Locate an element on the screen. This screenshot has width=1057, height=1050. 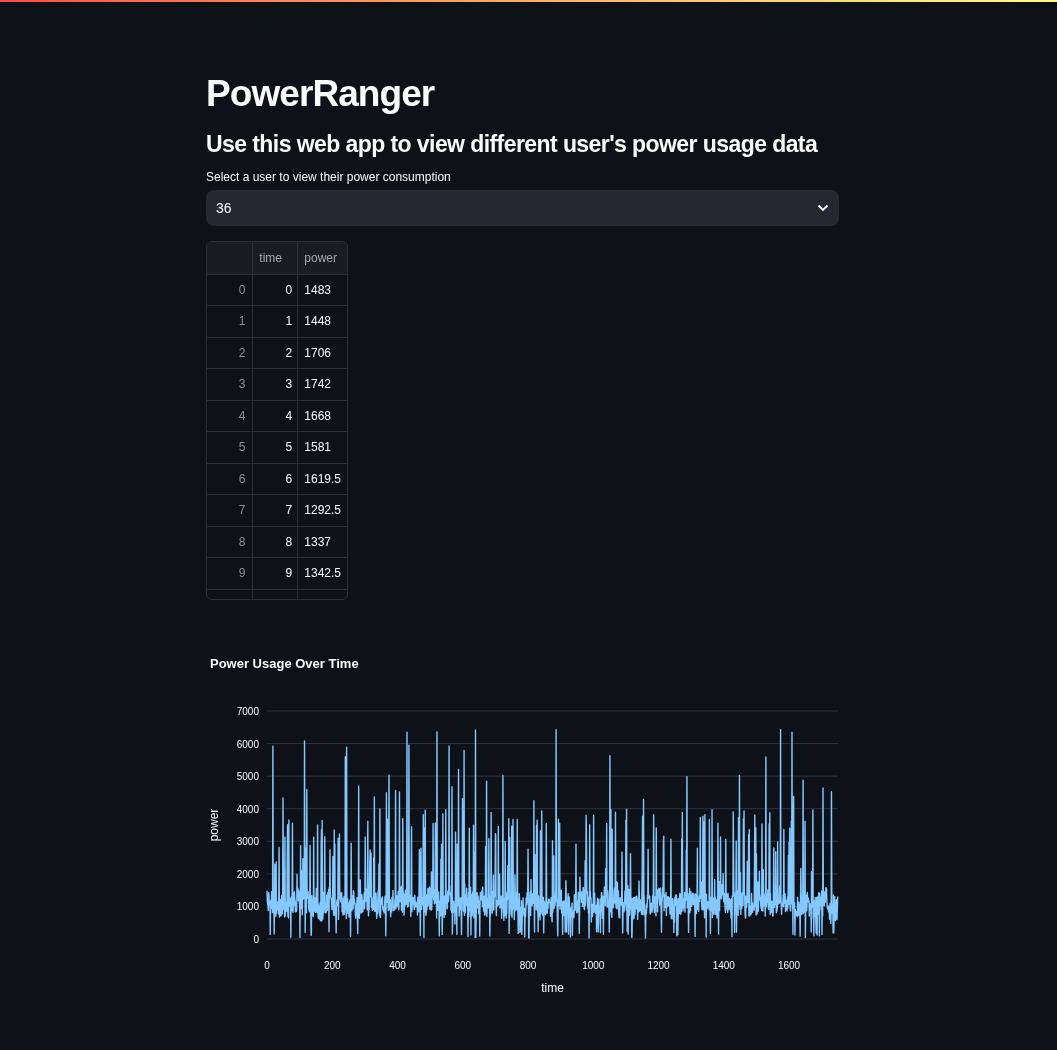
x-tick-label: 1200 is located at coordinates (658, 965).